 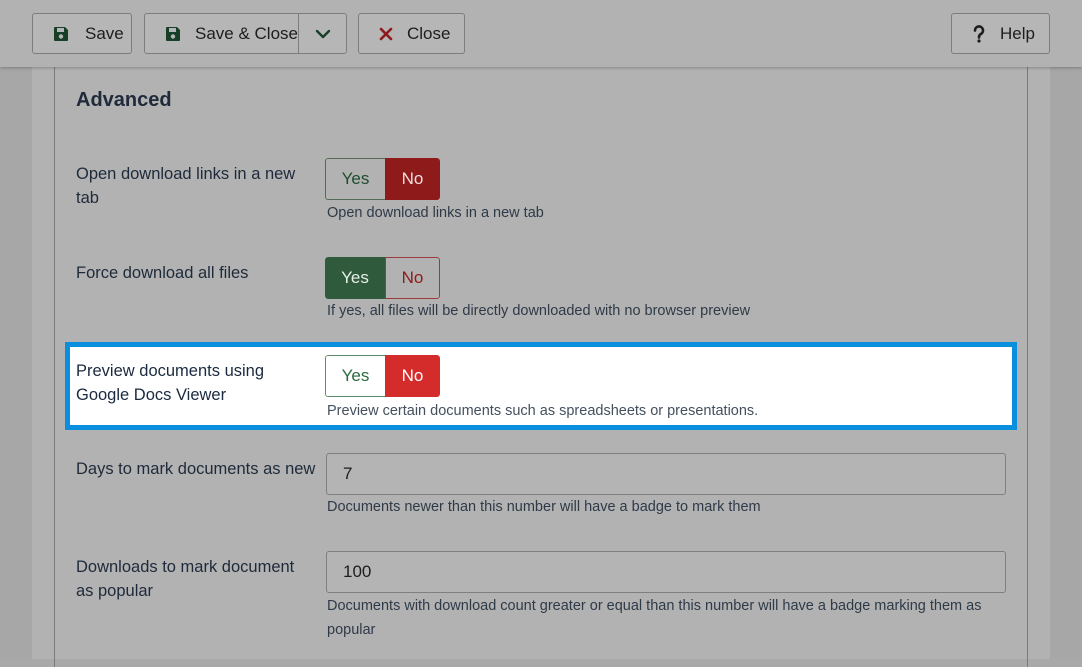 I want to click on close-label: Close, so click(x=429, y=33).